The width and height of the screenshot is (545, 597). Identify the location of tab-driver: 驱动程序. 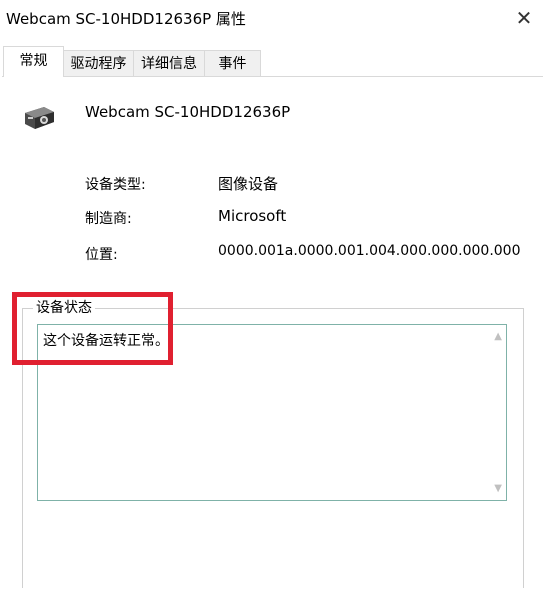
(98, 63).